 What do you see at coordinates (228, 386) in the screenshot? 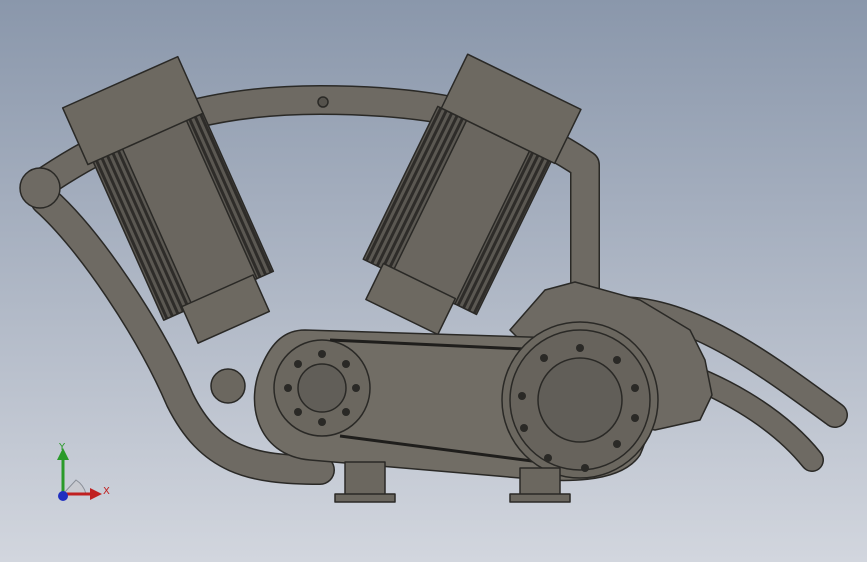
I see `side-knob` at bounding box center [228, 386].